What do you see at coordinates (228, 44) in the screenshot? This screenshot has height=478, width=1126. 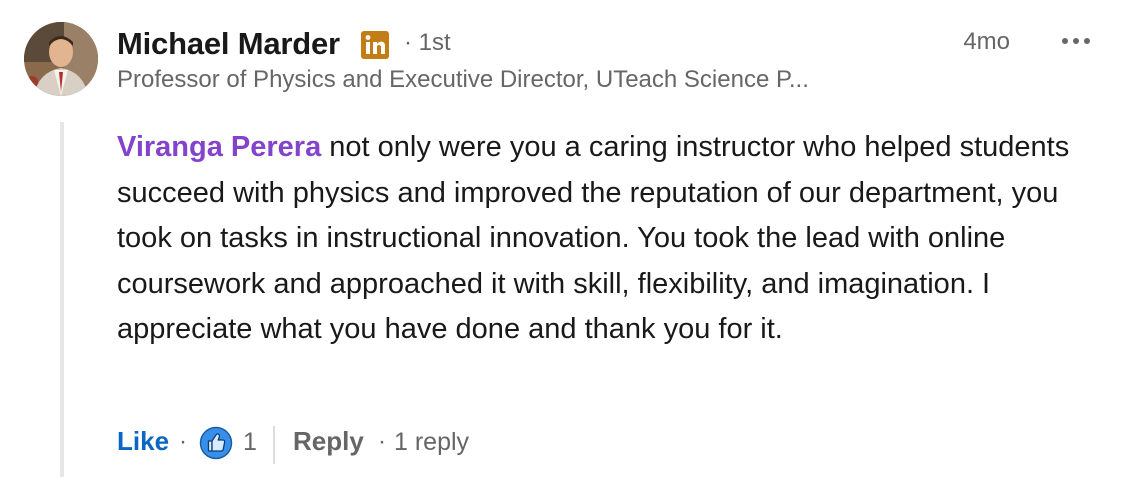 I see `author-name: Michael Marder` at bounding box center [228, 44].